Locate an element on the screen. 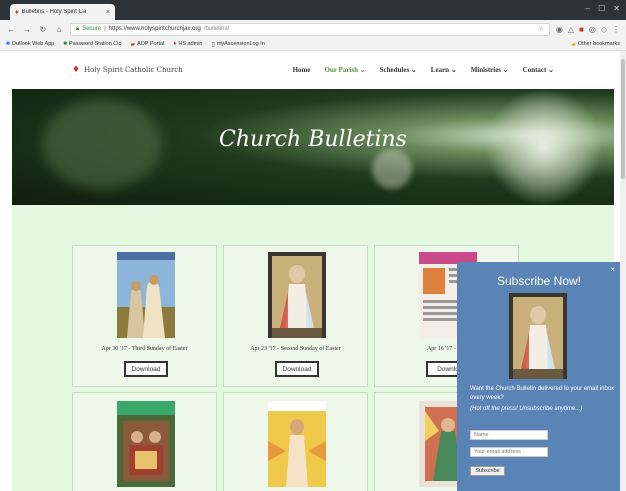  adp-icon: ▰ is located at coordinates (133, 44).